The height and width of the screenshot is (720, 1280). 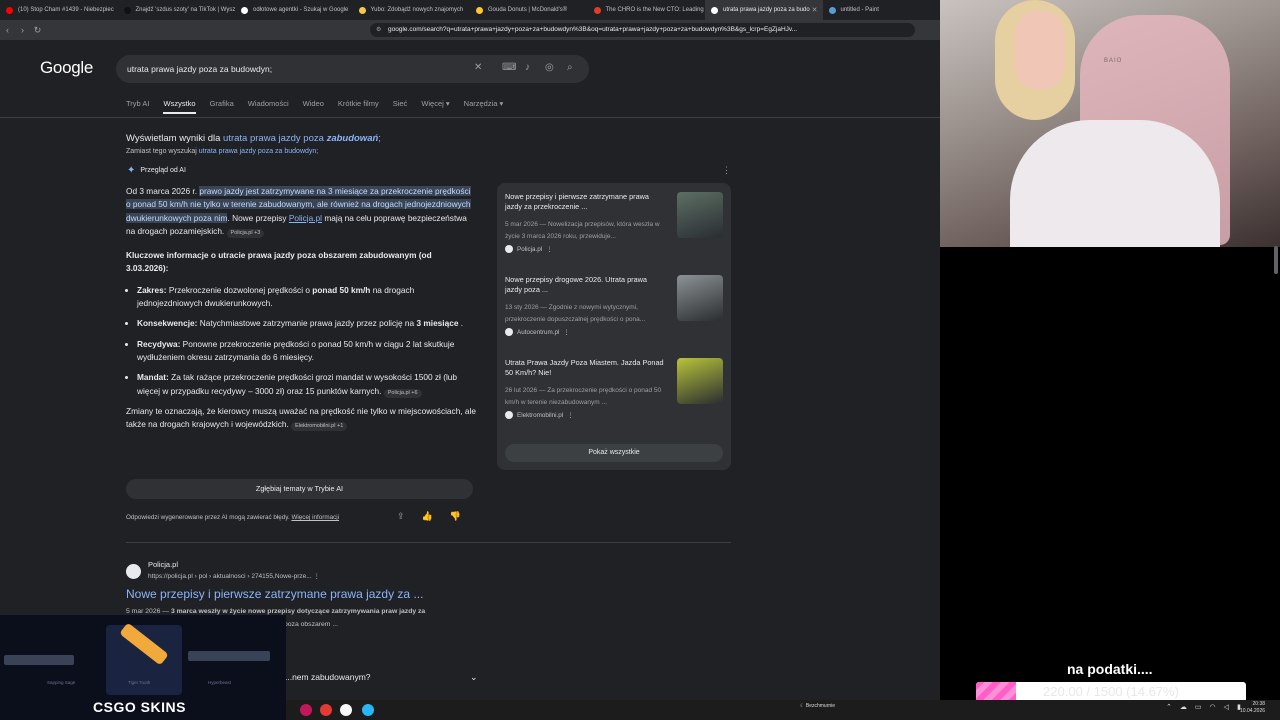 I want to click on volume-icon: ◁, so click(x=1226, y=707).